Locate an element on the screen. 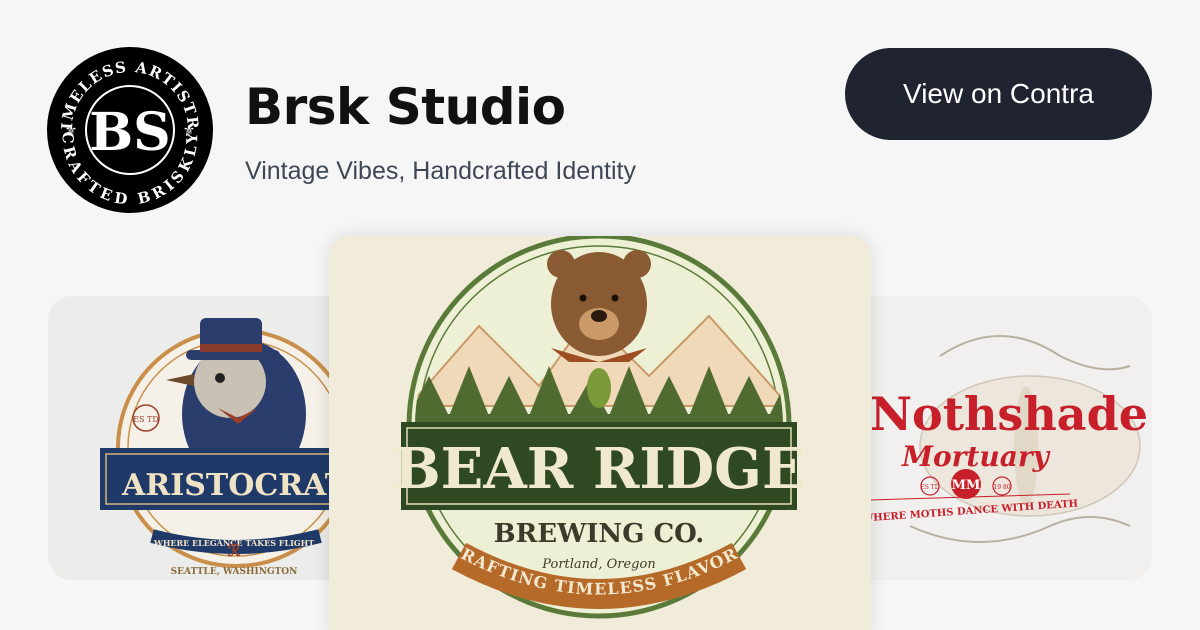  studio-avatar: TIMELESS ARTISTRY CRAFTED BRISKLY BS ⚜ ⚜ is located at coordinates (130, 130).